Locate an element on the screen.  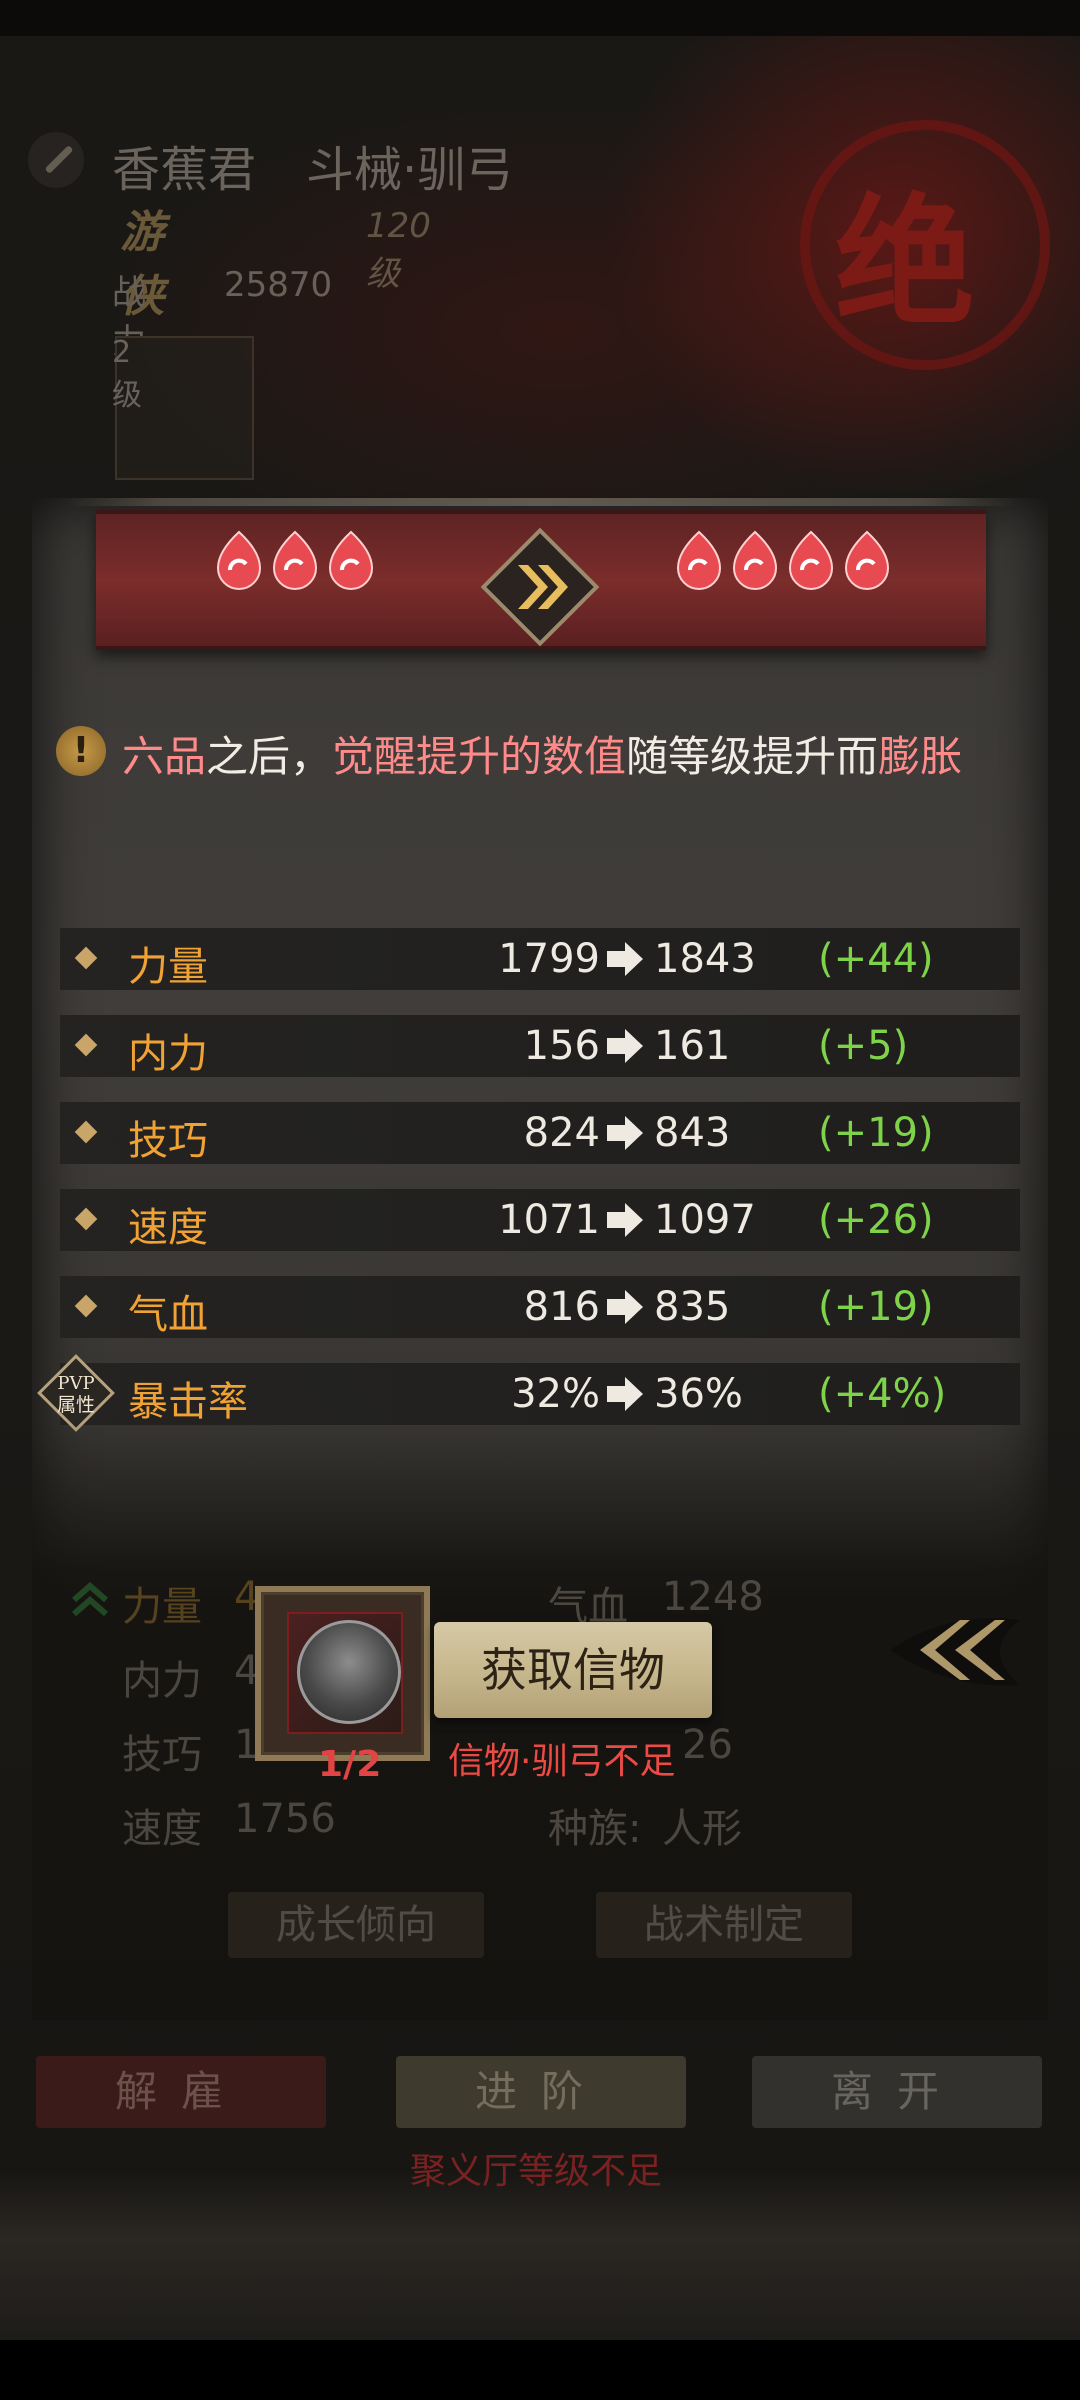
rank-up-icon is located at coordinates (90, 1599).